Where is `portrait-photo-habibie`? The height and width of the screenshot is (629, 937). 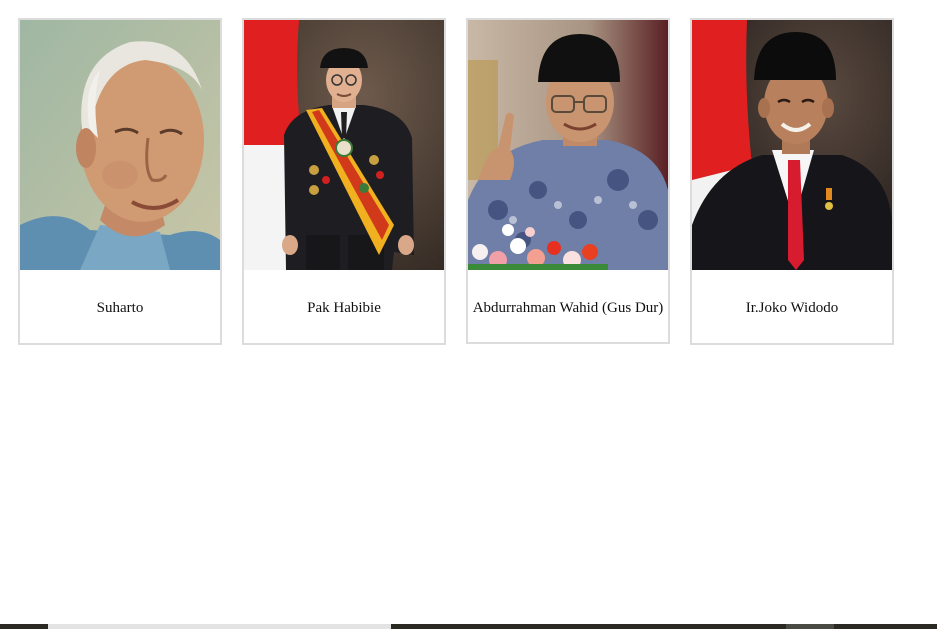
portrait-photo-habibie is located at coordinates (344, 145).